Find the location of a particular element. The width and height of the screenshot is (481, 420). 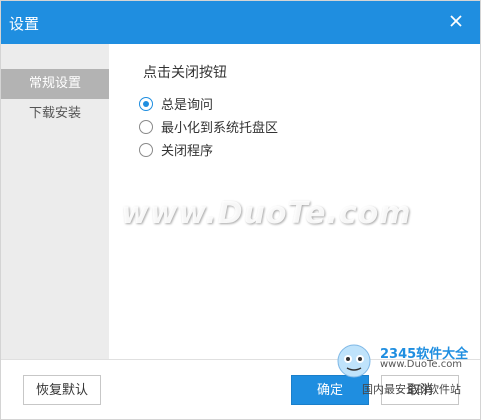

restore-defaults-button: 恢复默认 is located at coordinates (62, 390).